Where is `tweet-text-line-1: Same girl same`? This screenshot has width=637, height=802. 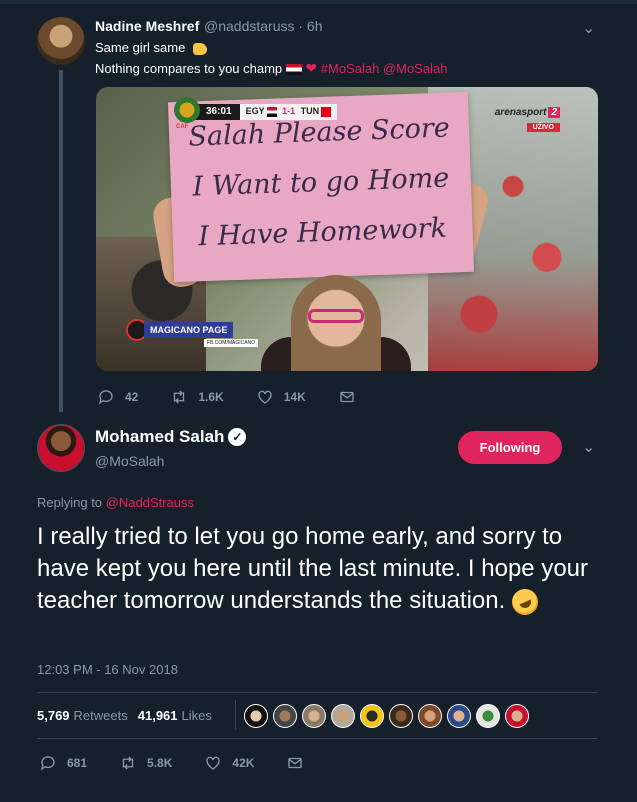 tweet-text-line-1: Same girl same is located at coordinates (151, 47).